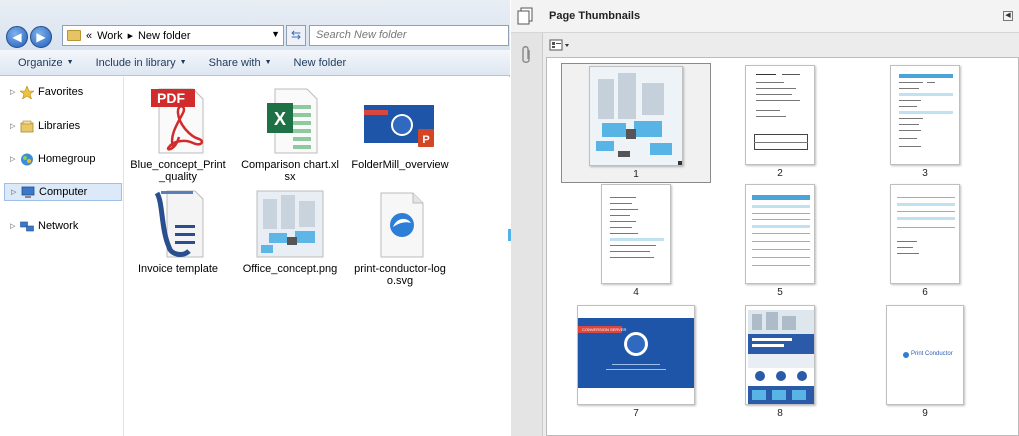 Image resolution: width=1019 pixels, height=436 pixels. What do you see at coordinates (525, 16) in the screenshot?
I see `pages-icon` at bounding box center [525, 16].